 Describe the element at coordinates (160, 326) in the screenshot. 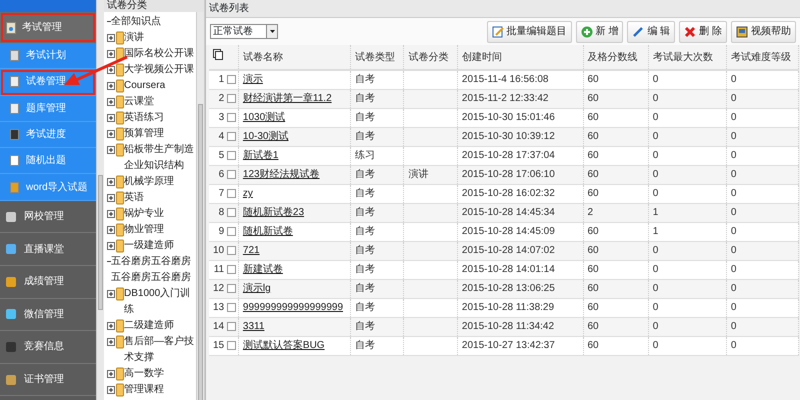

I see `tree-item: 二级建造师` at that location.